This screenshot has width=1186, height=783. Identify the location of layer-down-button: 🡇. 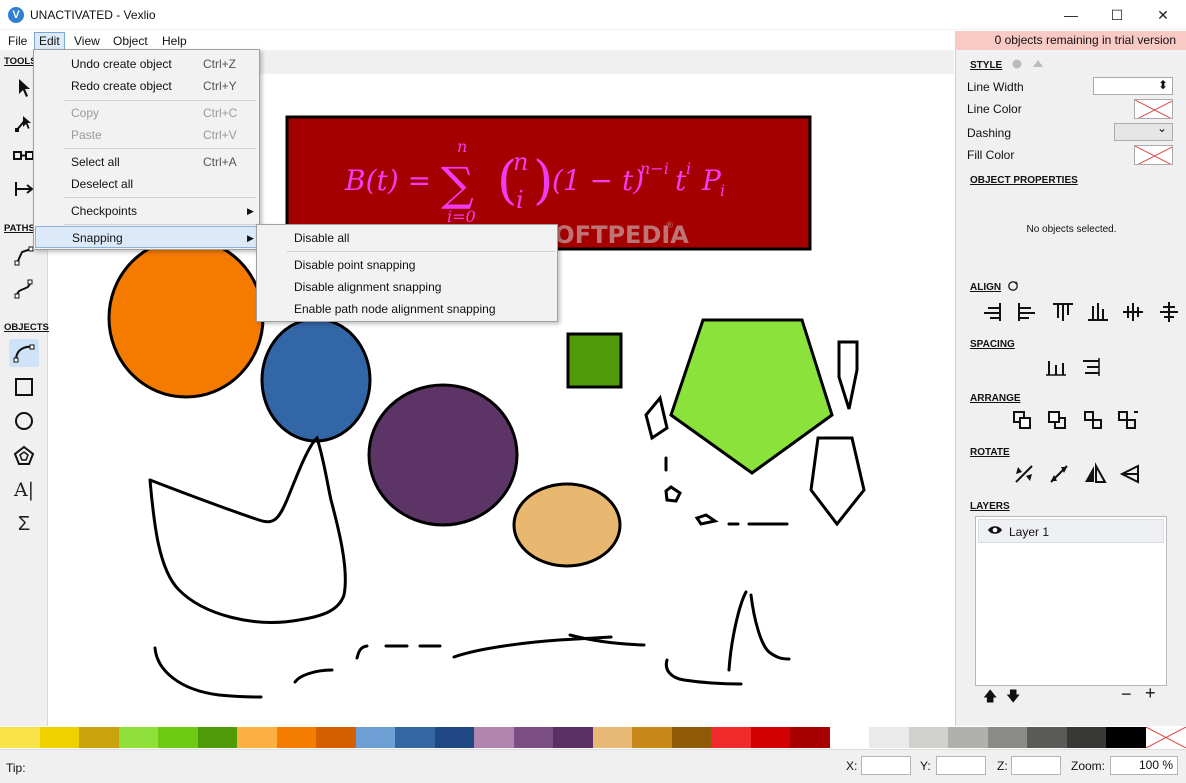
(1013, 698).